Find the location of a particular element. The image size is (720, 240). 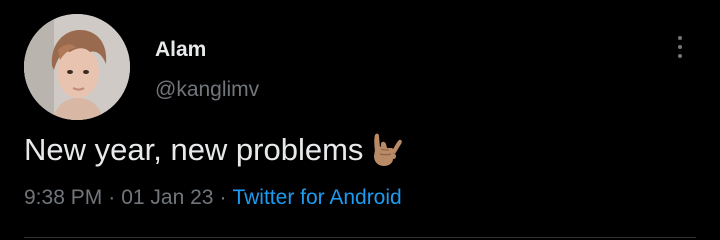

tweet-source-link: Twitter for Android is located at coordinates (316, 197).